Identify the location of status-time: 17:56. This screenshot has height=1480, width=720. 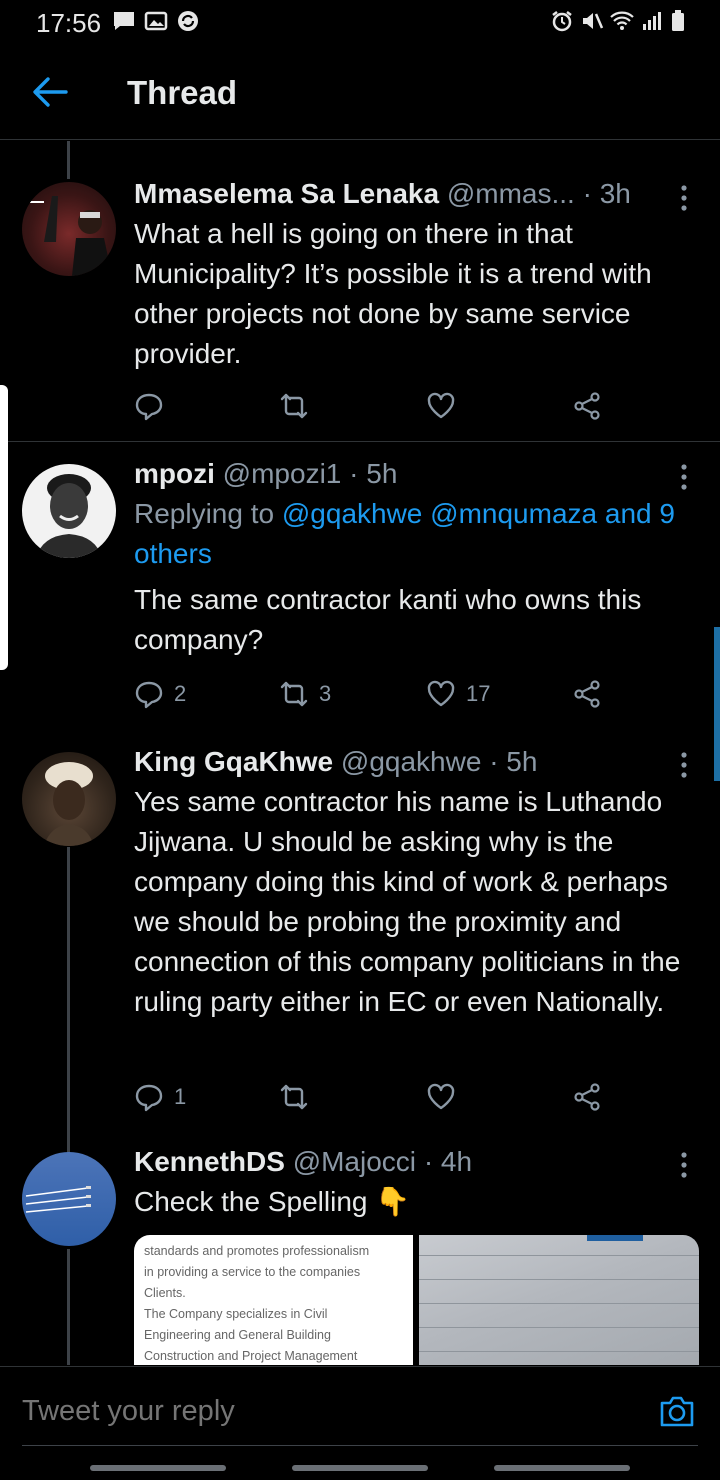
(69, 23).